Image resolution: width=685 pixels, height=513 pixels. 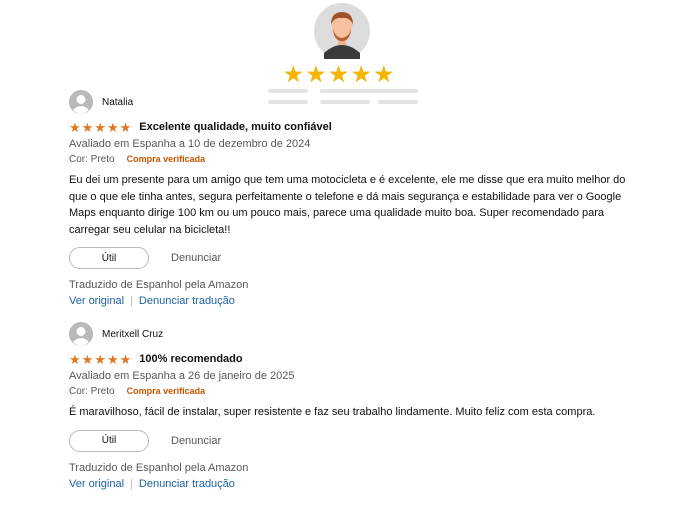 I want to click on review-title: Excelente qualidade, muito confiável, so click(x=235, y=127).